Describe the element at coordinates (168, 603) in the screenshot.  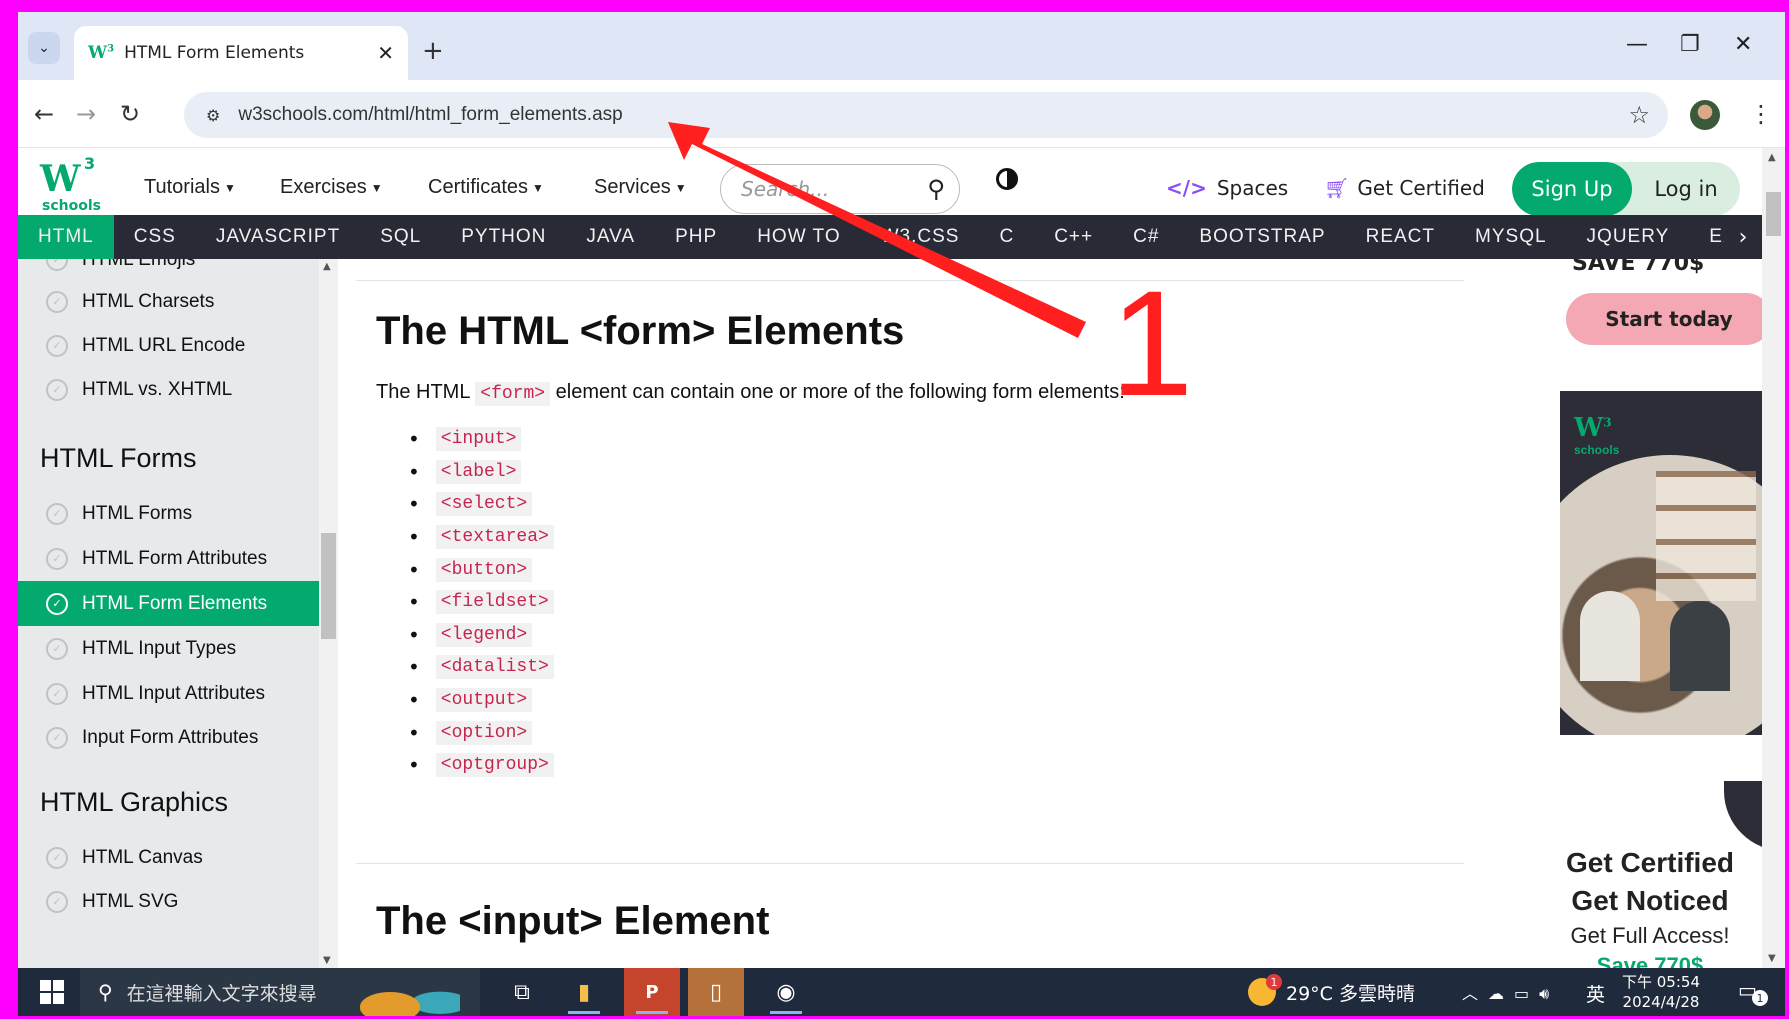
I see `sidebar-item-html-form-elements: ✓ HTML Form Elements` at that location.